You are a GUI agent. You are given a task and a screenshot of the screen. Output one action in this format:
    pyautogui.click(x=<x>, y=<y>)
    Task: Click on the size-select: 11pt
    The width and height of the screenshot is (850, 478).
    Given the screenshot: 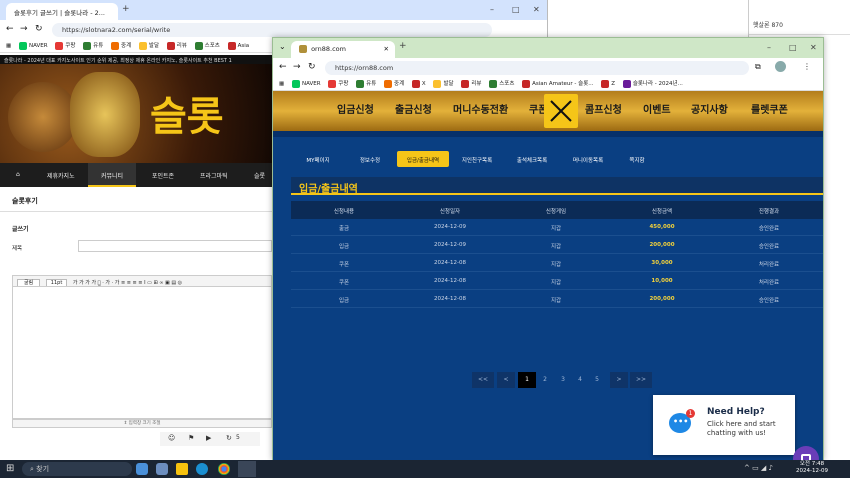 What is the action you would take?
    pyautogui.click(x=56, y=282)
    